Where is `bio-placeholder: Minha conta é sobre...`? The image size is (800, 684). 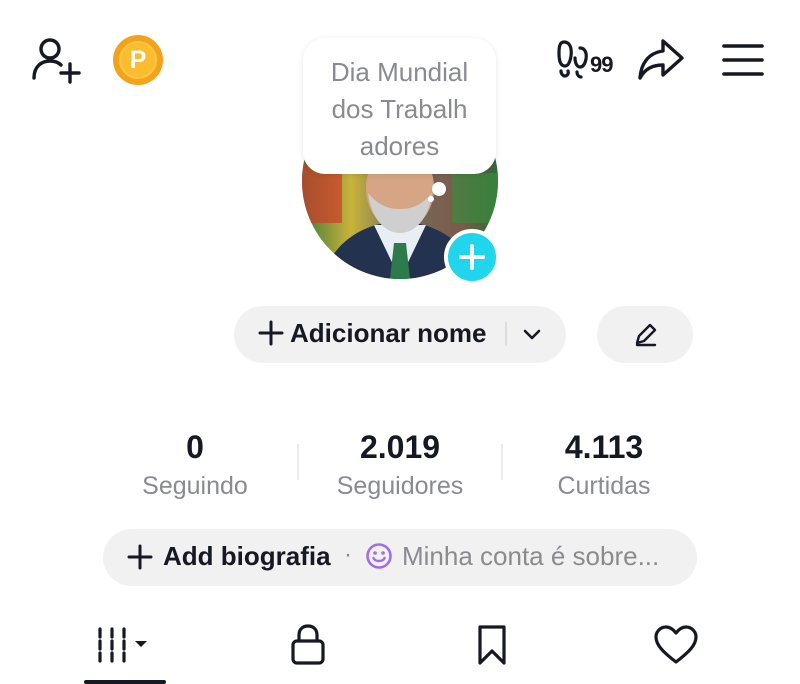
bio-placeholder: Minha conta é sobre... is located at coordinates (531, 556).